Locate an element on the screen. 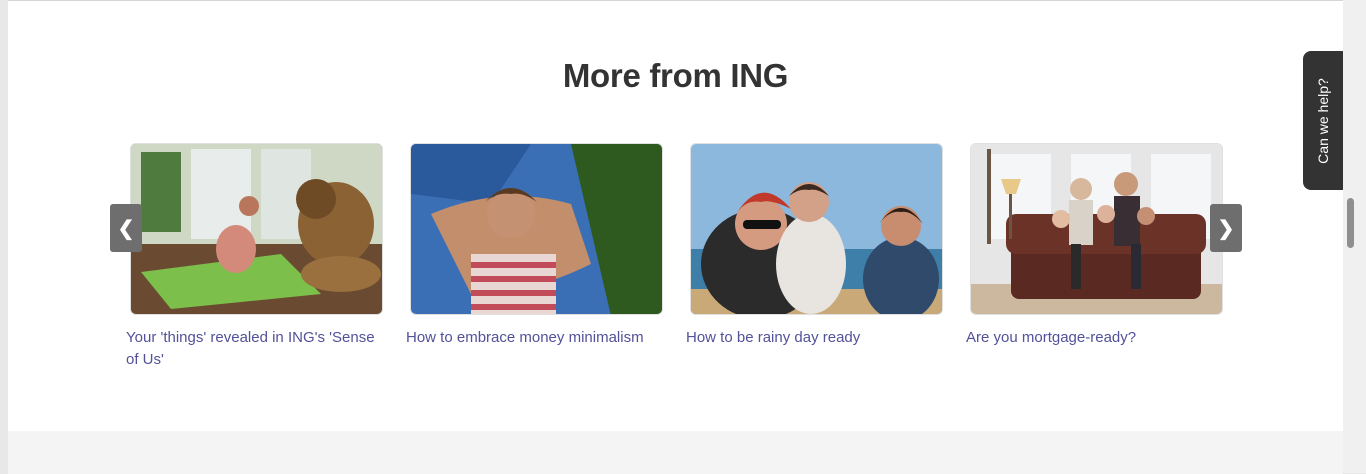 This screenshot has width=1366, height=474. chevron-right-icon: ❯ is located at coordinates (1226, 228).